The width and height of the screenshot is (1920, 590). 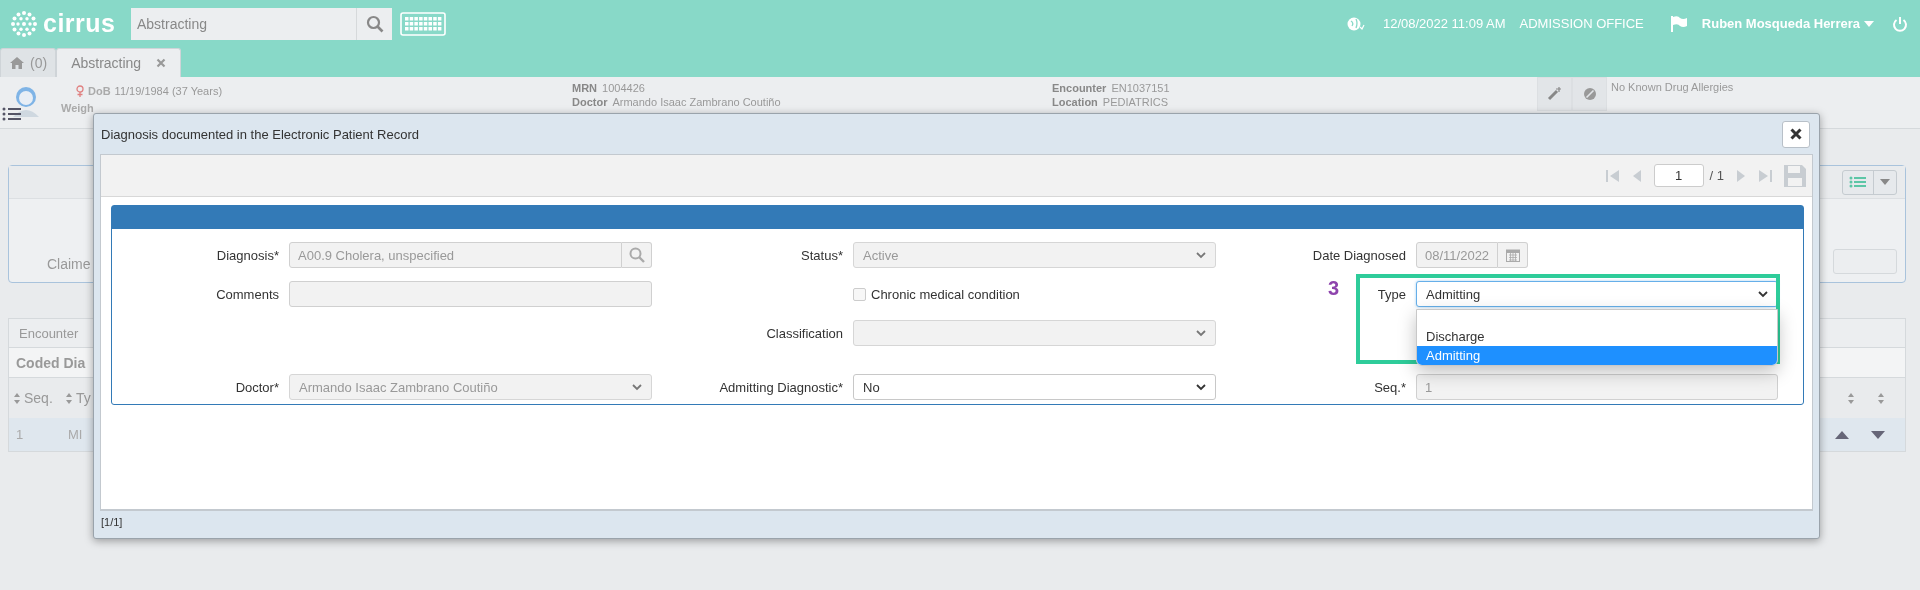 What do you see at coordinates (83, 398) in the screenshot?
I see `column-header: Ty` at bounding box center [83, 398].